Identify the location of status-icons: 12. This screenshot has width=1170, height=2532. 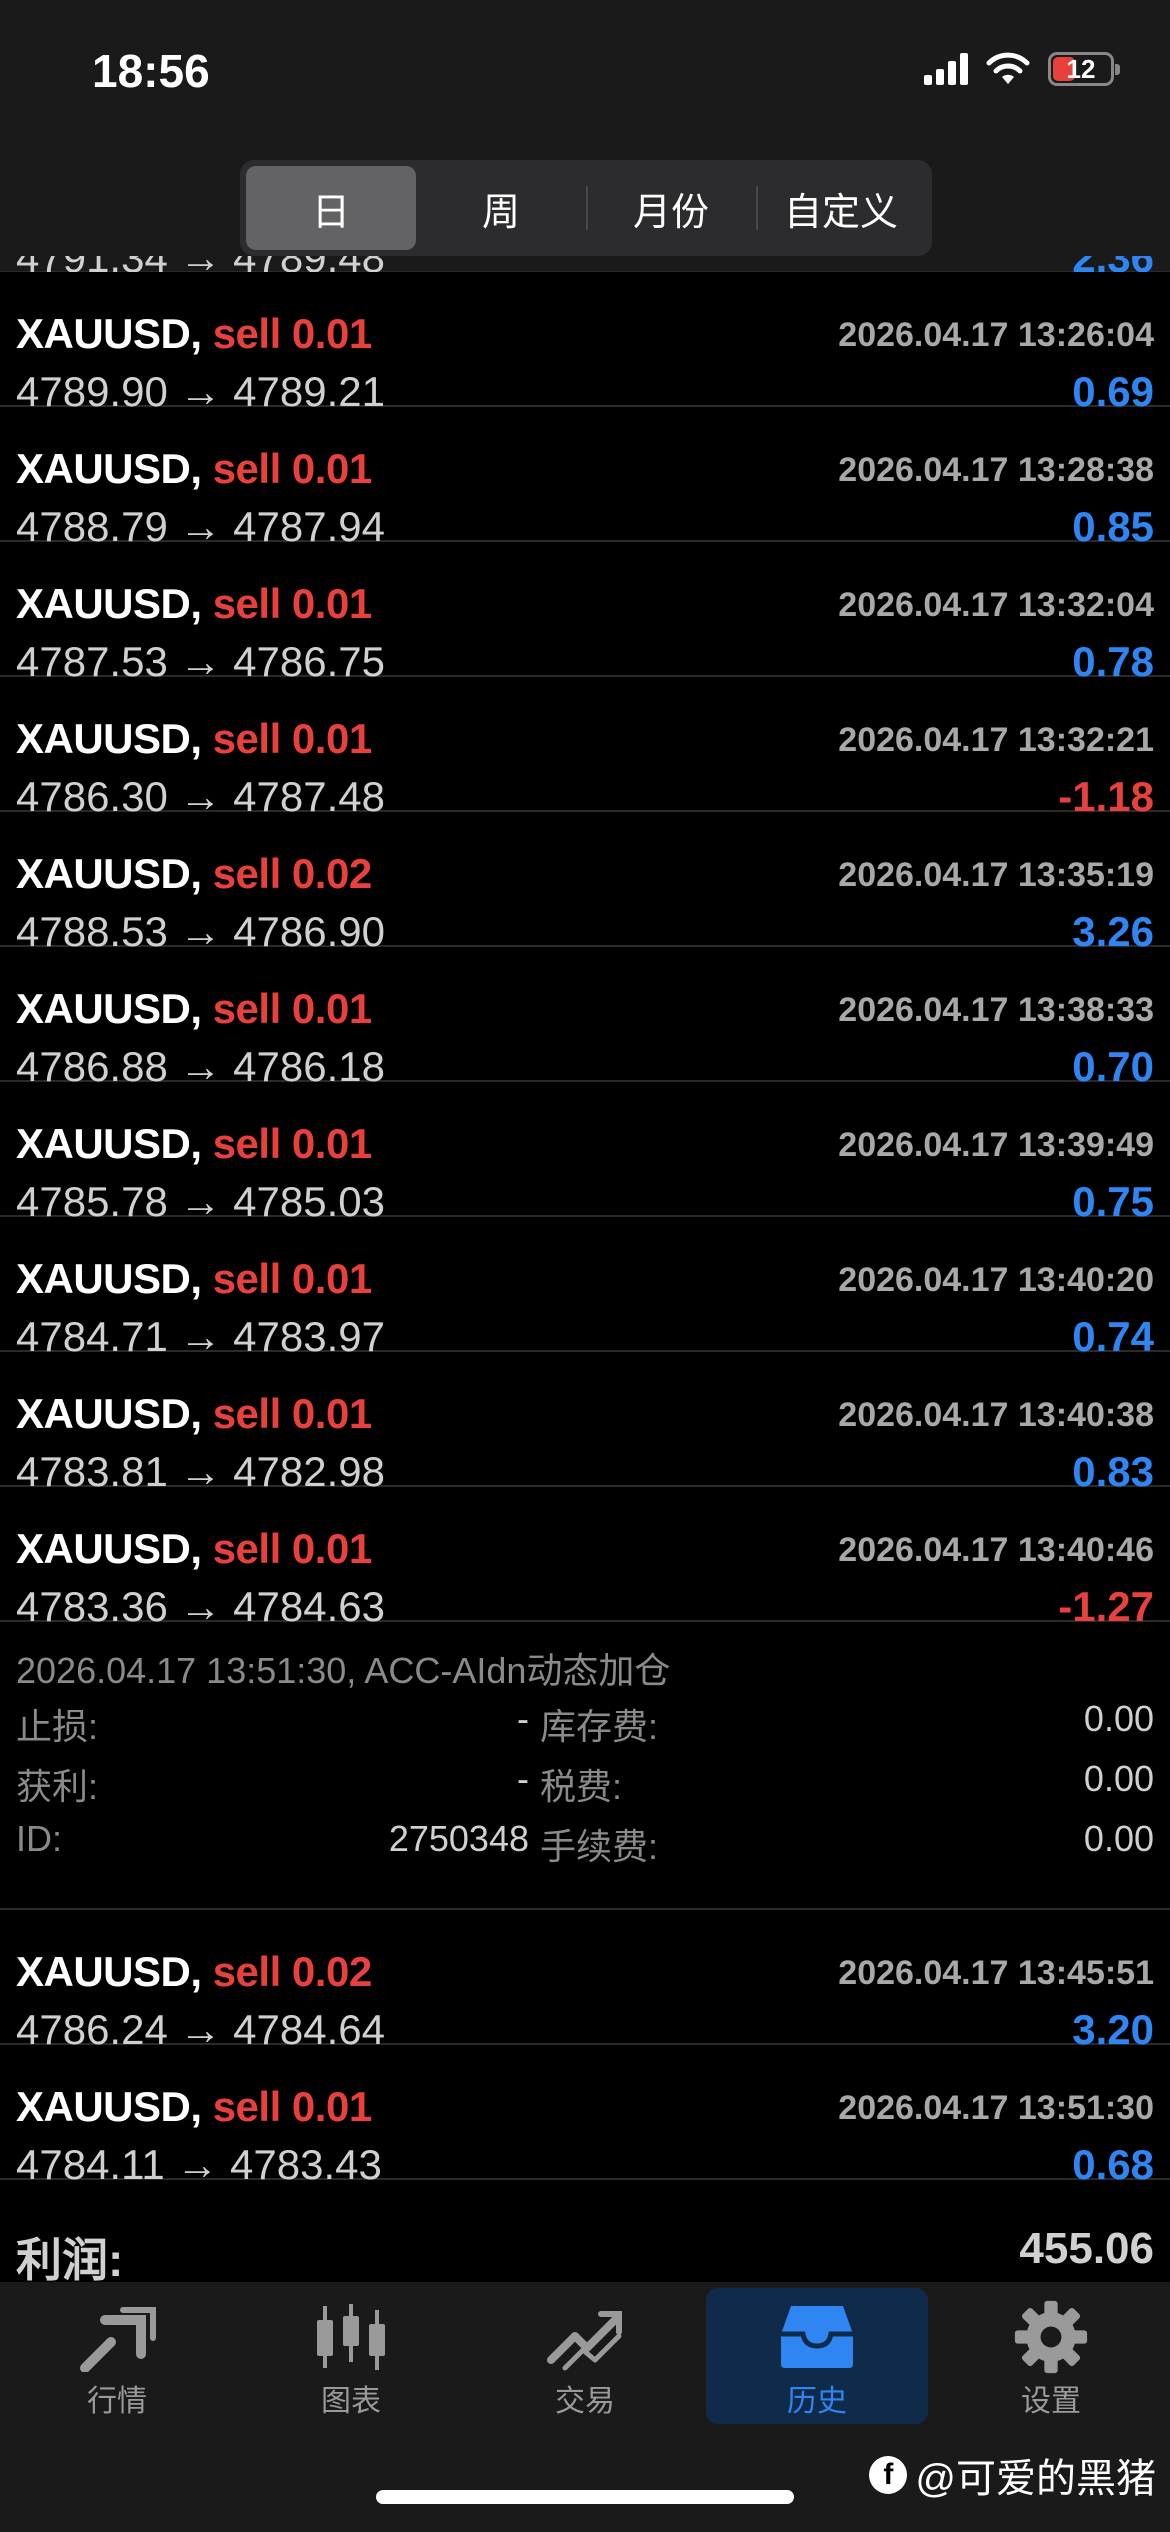
(1022, 69).